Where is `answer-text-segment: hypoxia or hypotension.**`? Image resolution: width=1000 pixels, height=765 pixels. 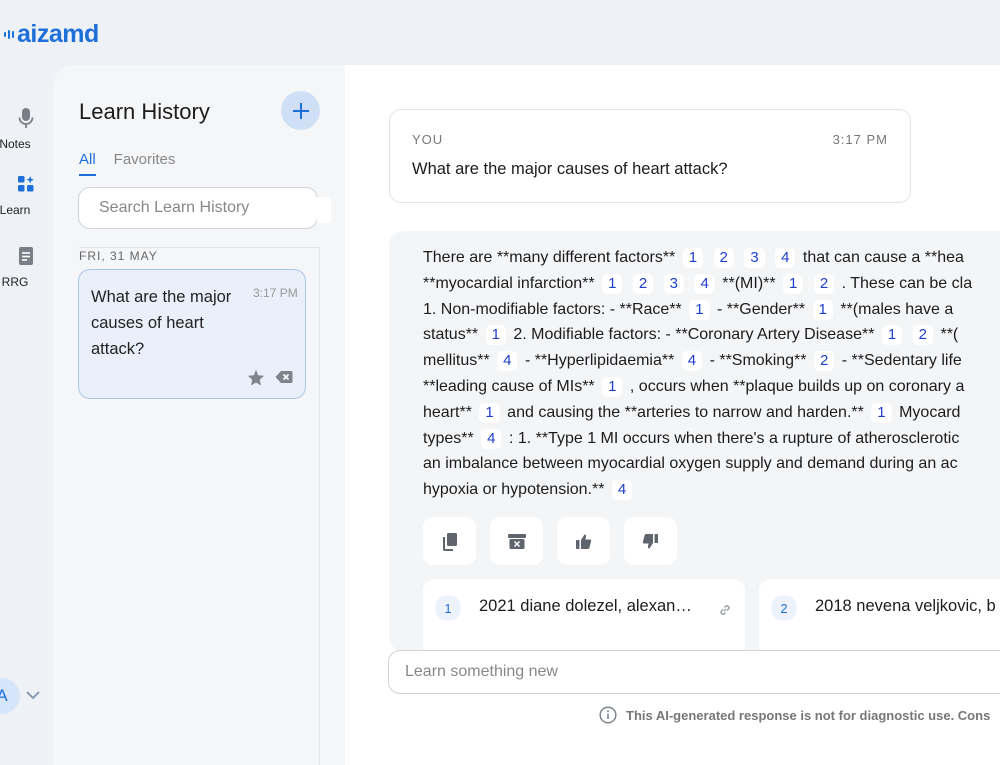
answer-text-segment: hypoxia or hypotension.** is located at coordinates (516, 490).